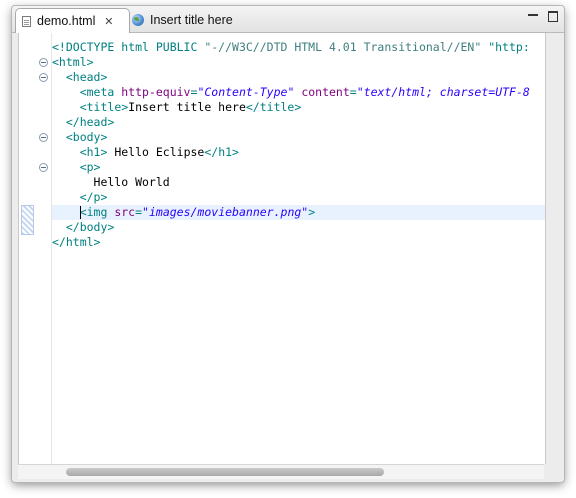 Image resolution: width=576 pixels, height=498 pixels. Describe the element at coordinates (543, 16) in the screenshot. I see `view-controls` at that location.